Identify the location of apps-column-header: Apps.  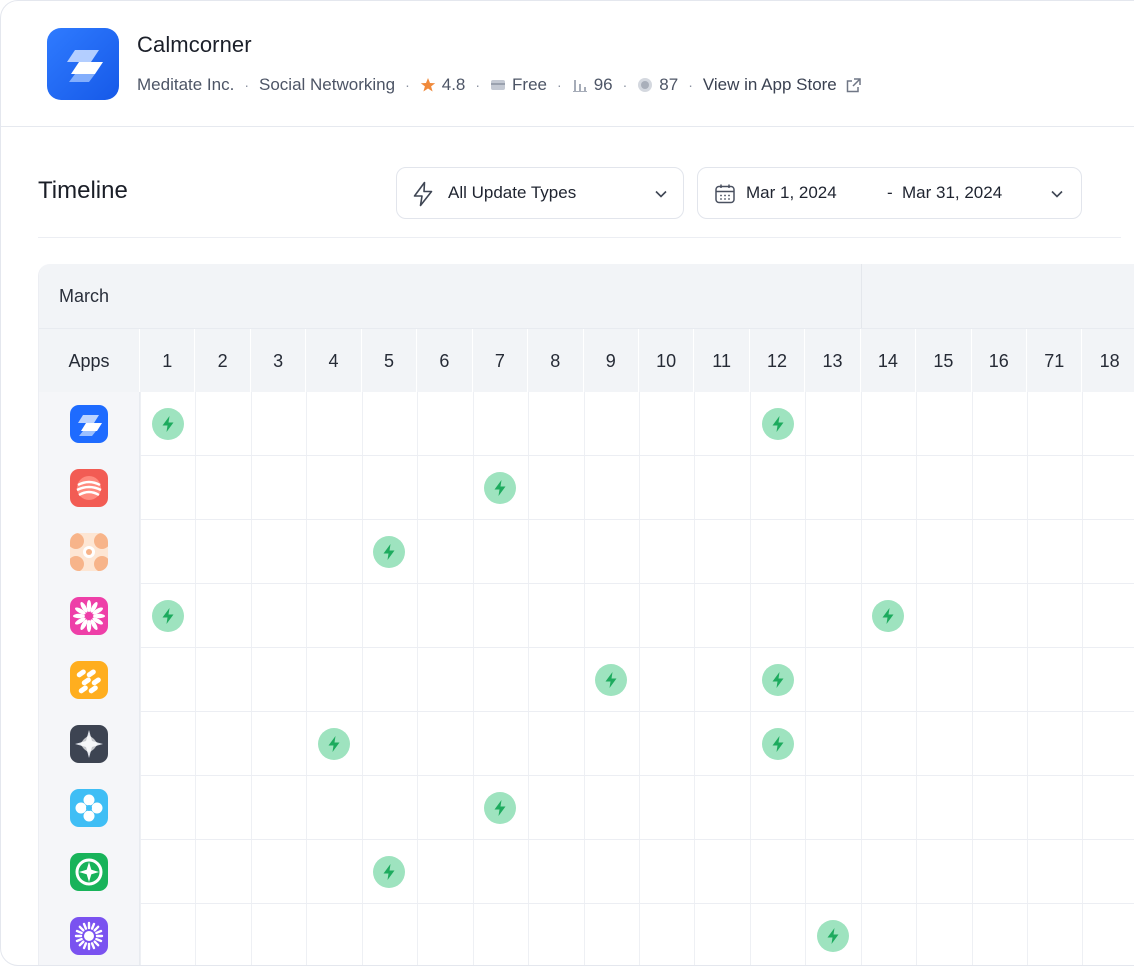
(89, 361).